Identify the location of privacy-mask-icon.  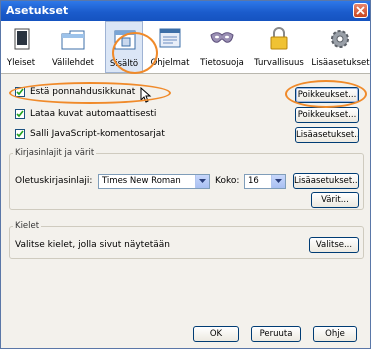
(222, 37).